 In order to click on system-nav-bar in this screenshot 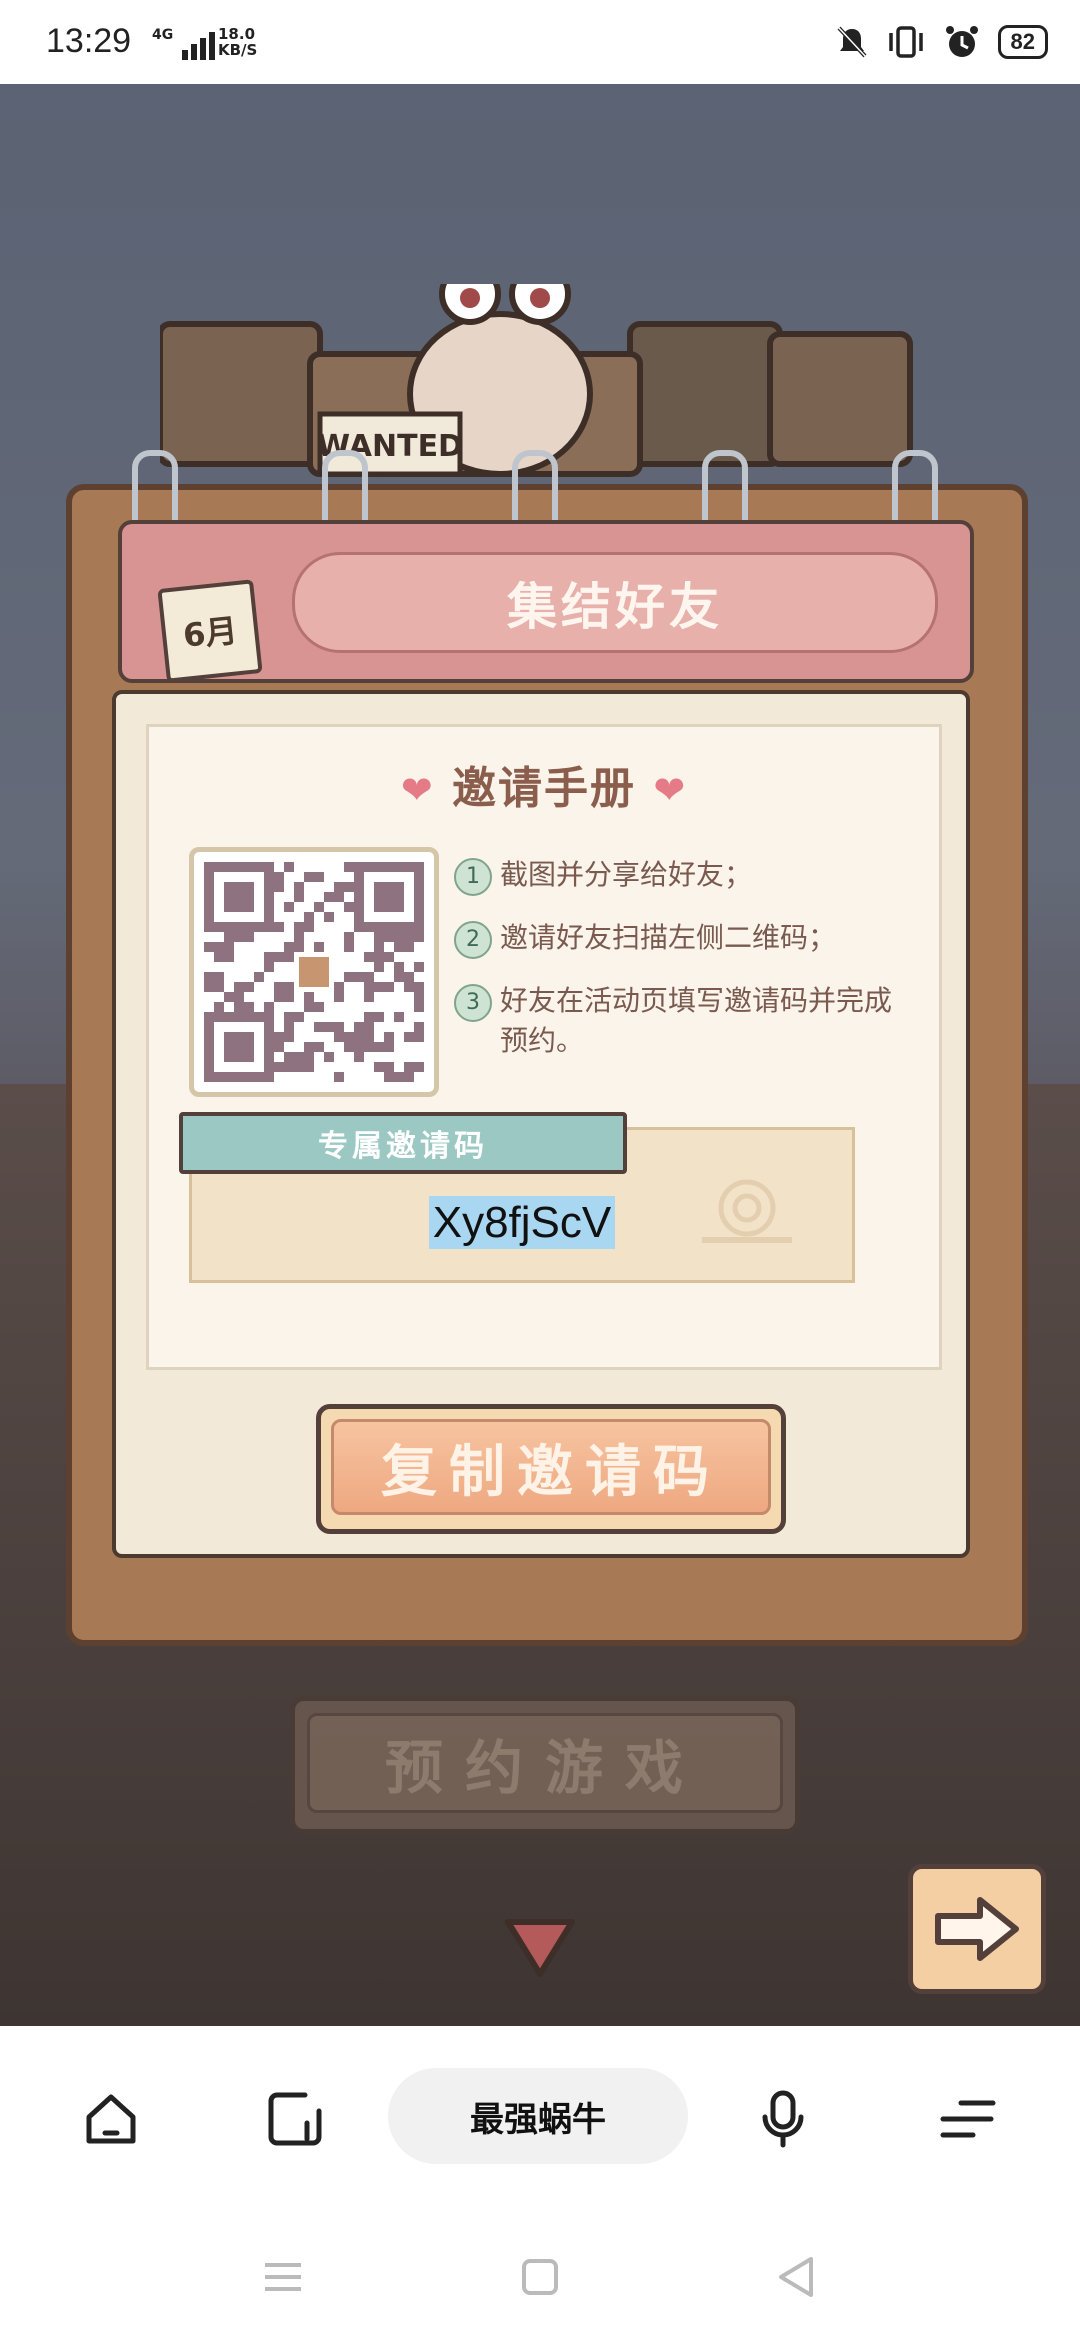, I will do `click(540, 2273)`.